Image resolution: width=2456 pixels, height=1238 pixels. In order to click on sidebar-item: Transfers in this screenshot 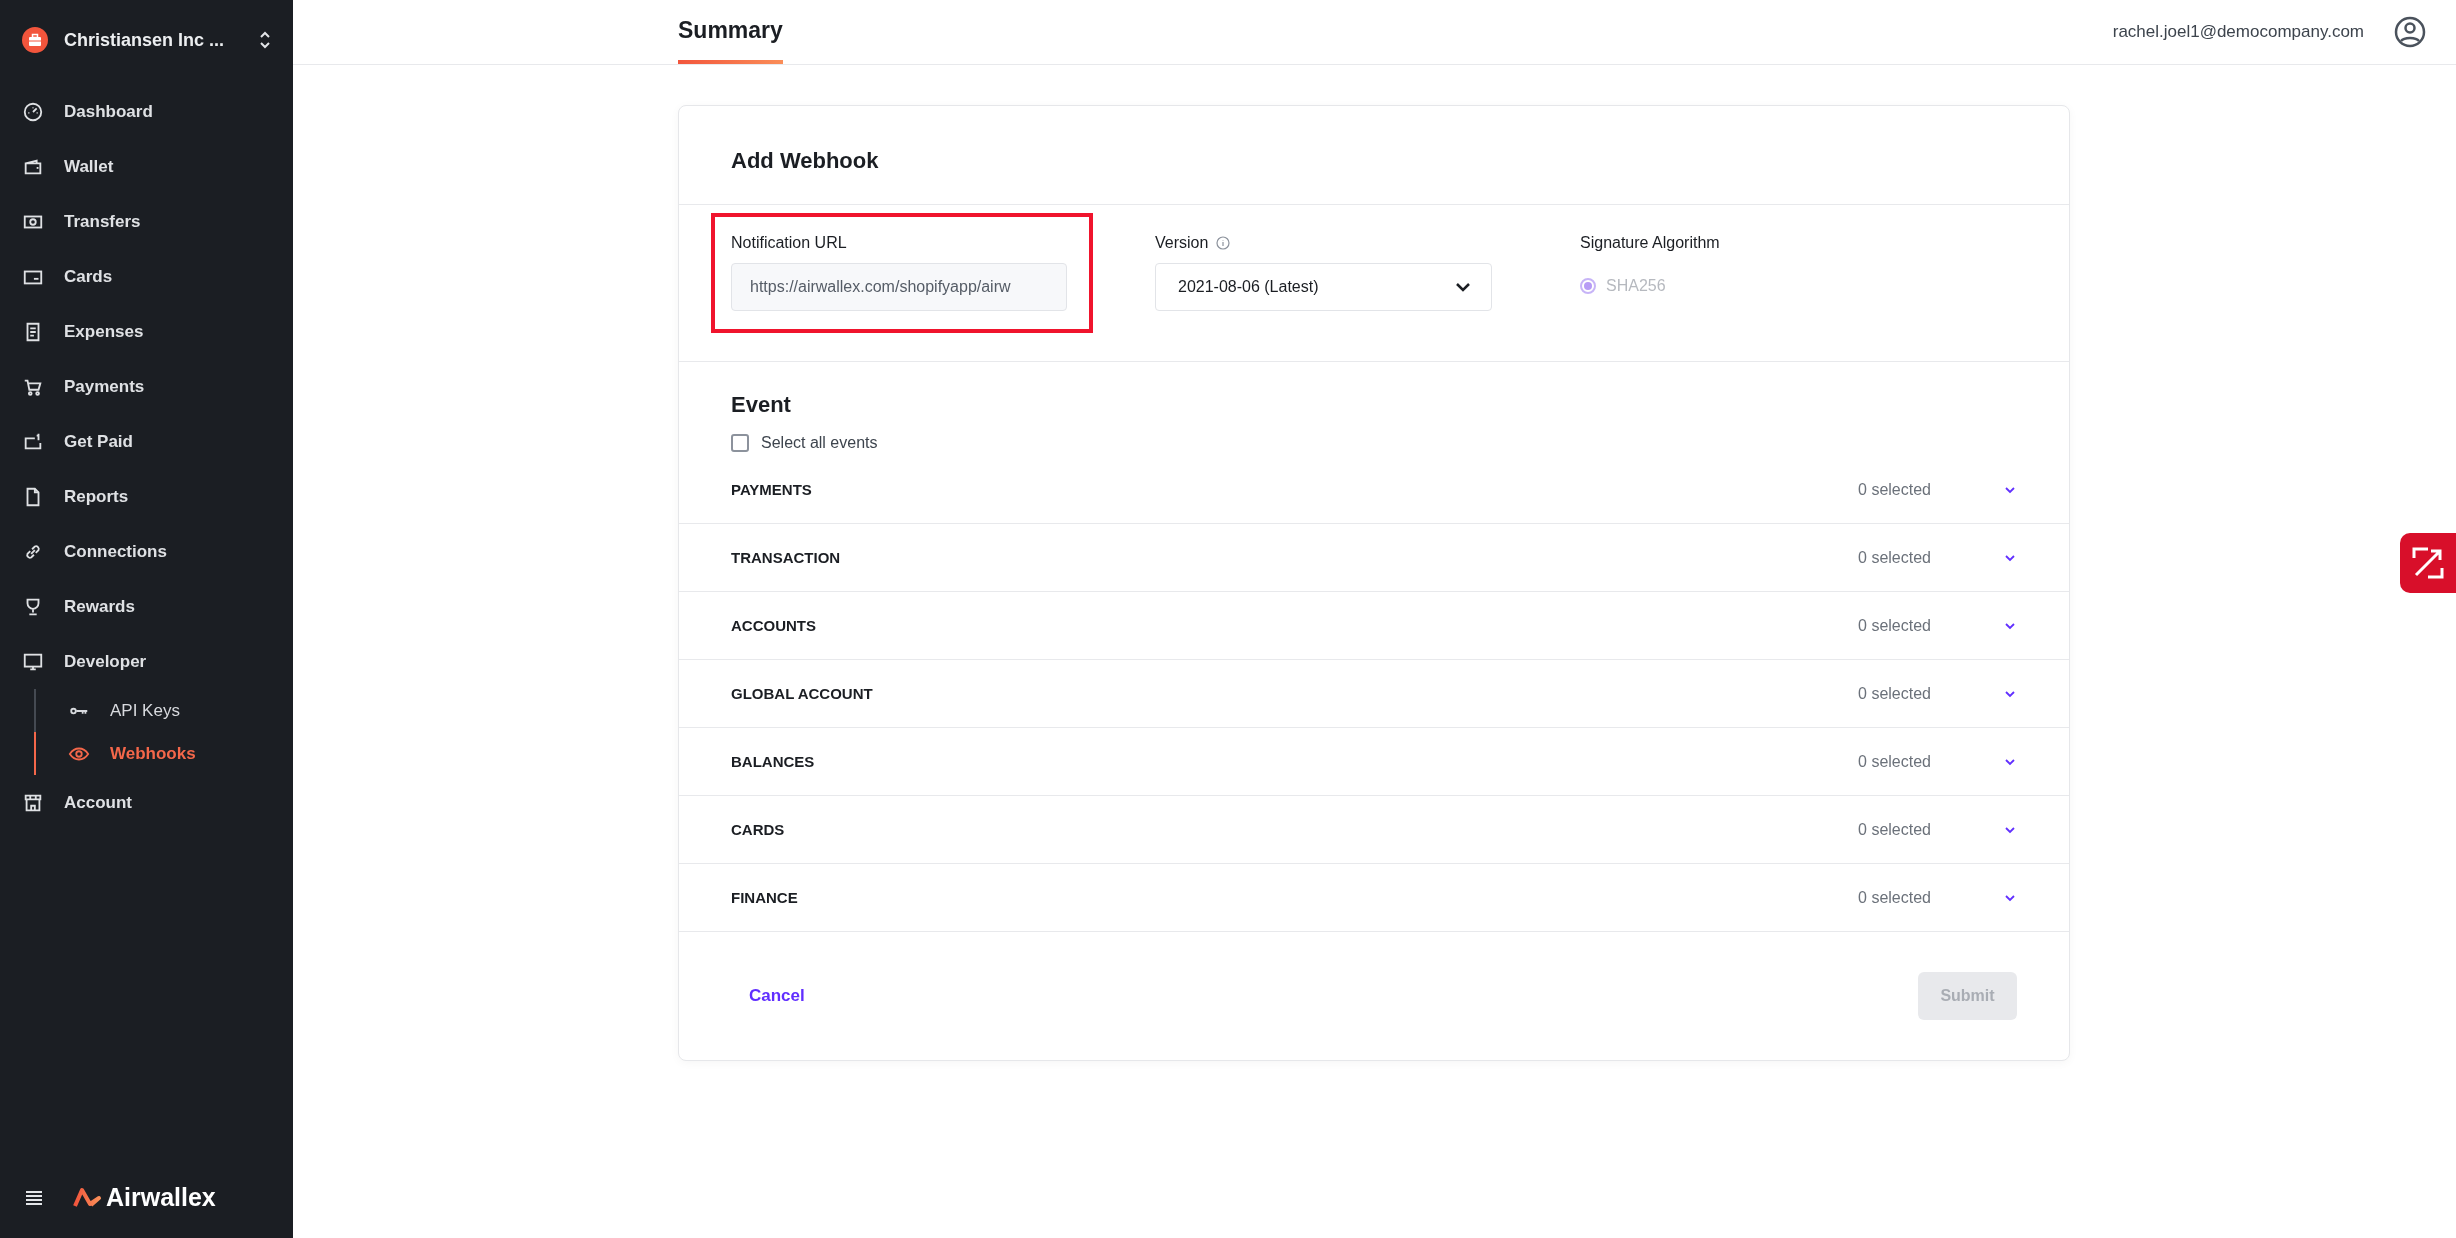, I will do `click(146, 221)`.